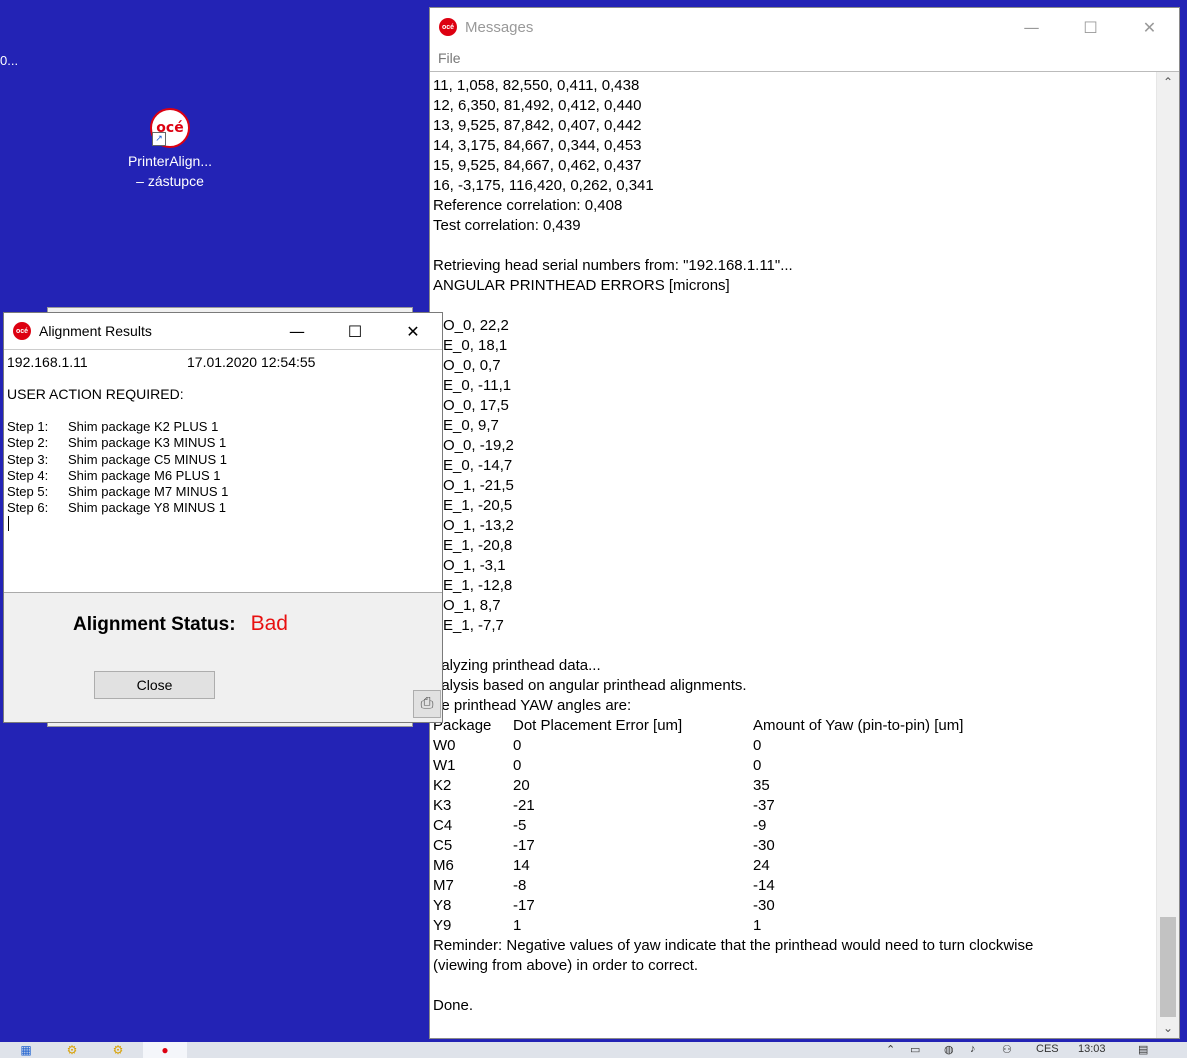 The width and height of the screenshot is (1187, 1058). Describe the element at coordinates (26, 1050) in the screenshot. I see `start-icon: ▦` at that location.